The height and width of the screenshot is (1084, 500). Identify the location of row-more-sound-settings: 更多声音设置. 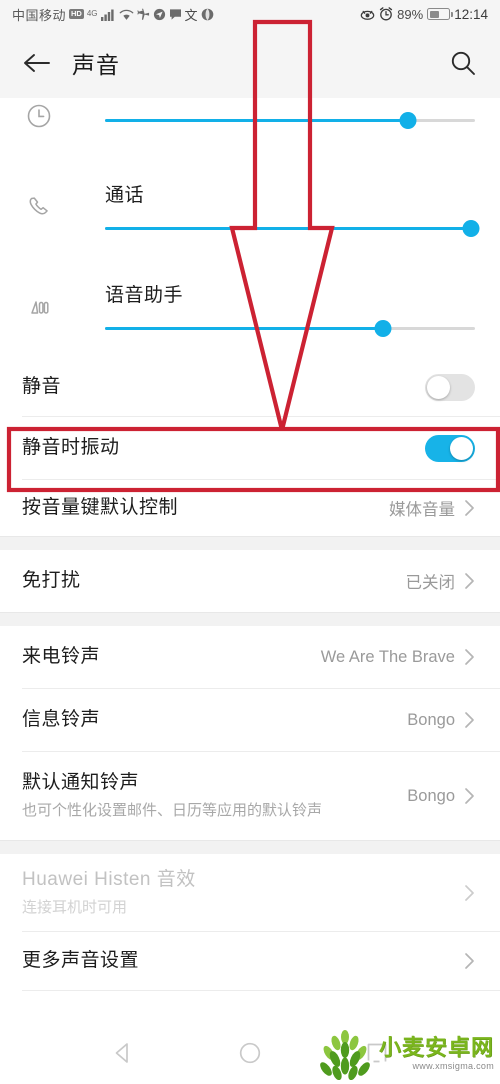
(250, 961).